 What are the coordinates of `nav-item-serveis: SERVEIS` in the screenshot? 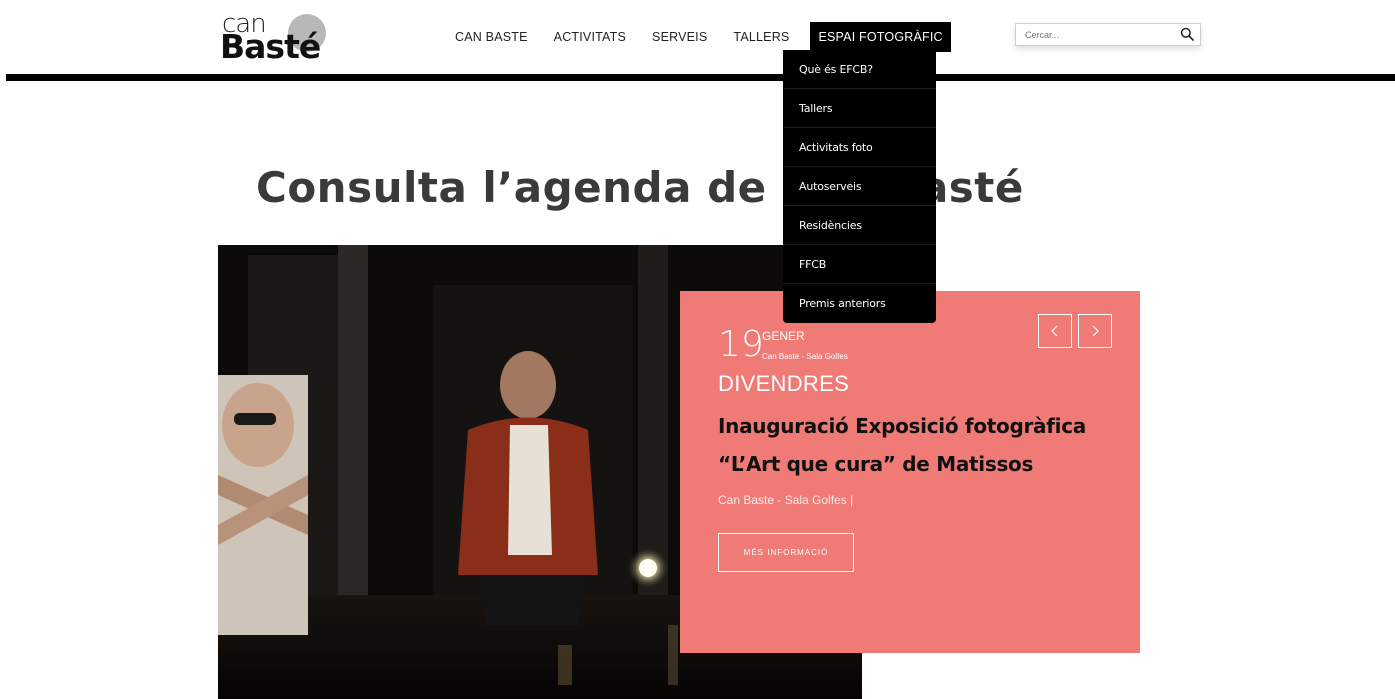 It's located at (679, 37).